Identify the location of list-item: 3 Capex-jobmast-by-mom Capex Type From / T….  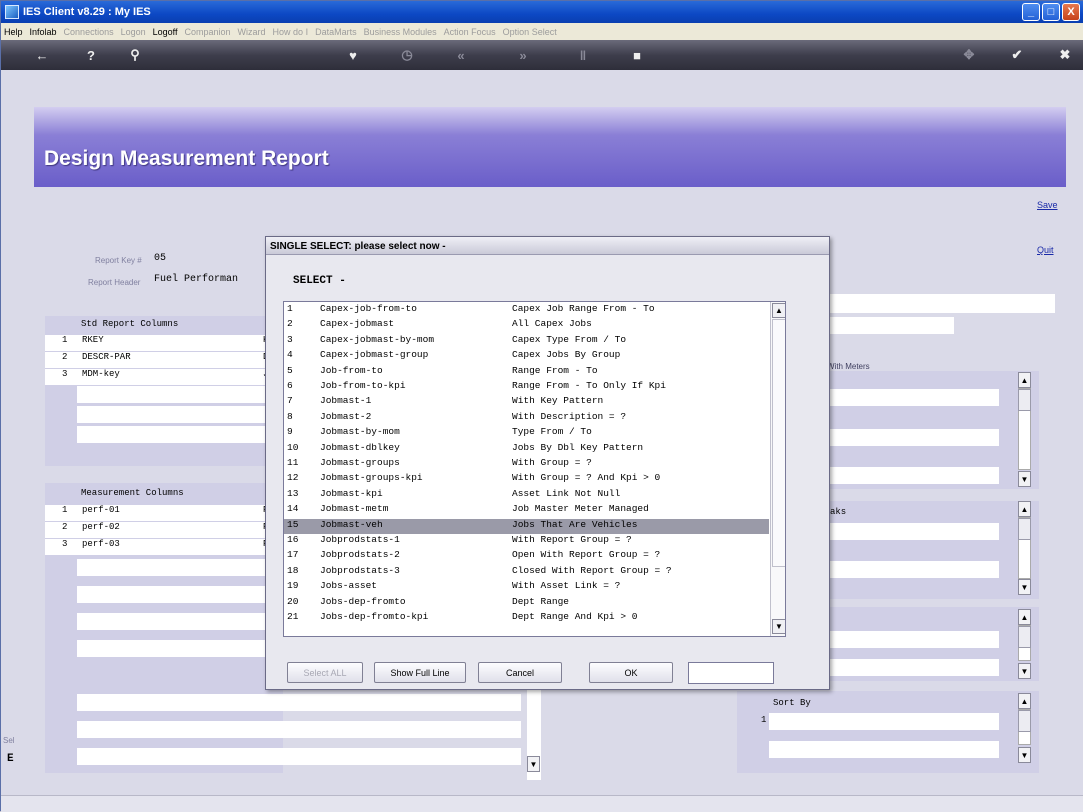
(526, 341).